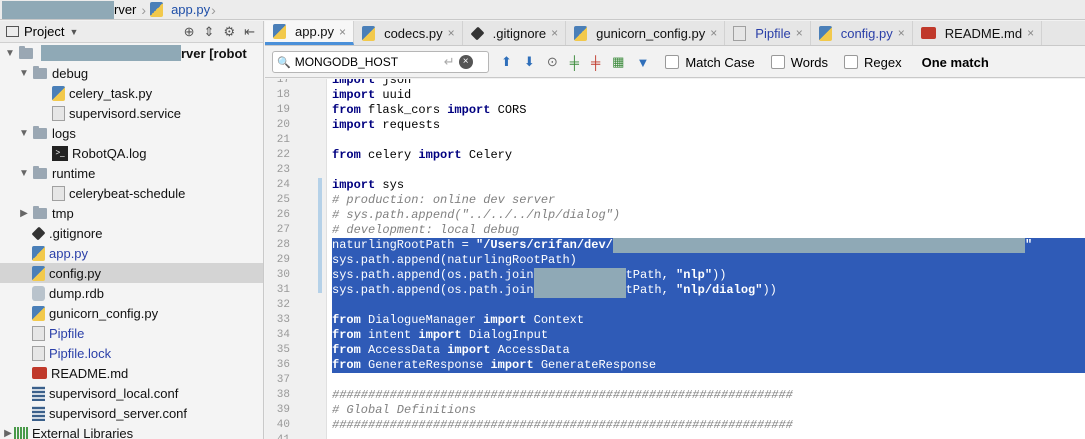 This screenshot has height=439, width=1085. What do you see at coordinates (283, 410) in the screenshot?
I see `line-number: 39` at bounding box center [283, 410].